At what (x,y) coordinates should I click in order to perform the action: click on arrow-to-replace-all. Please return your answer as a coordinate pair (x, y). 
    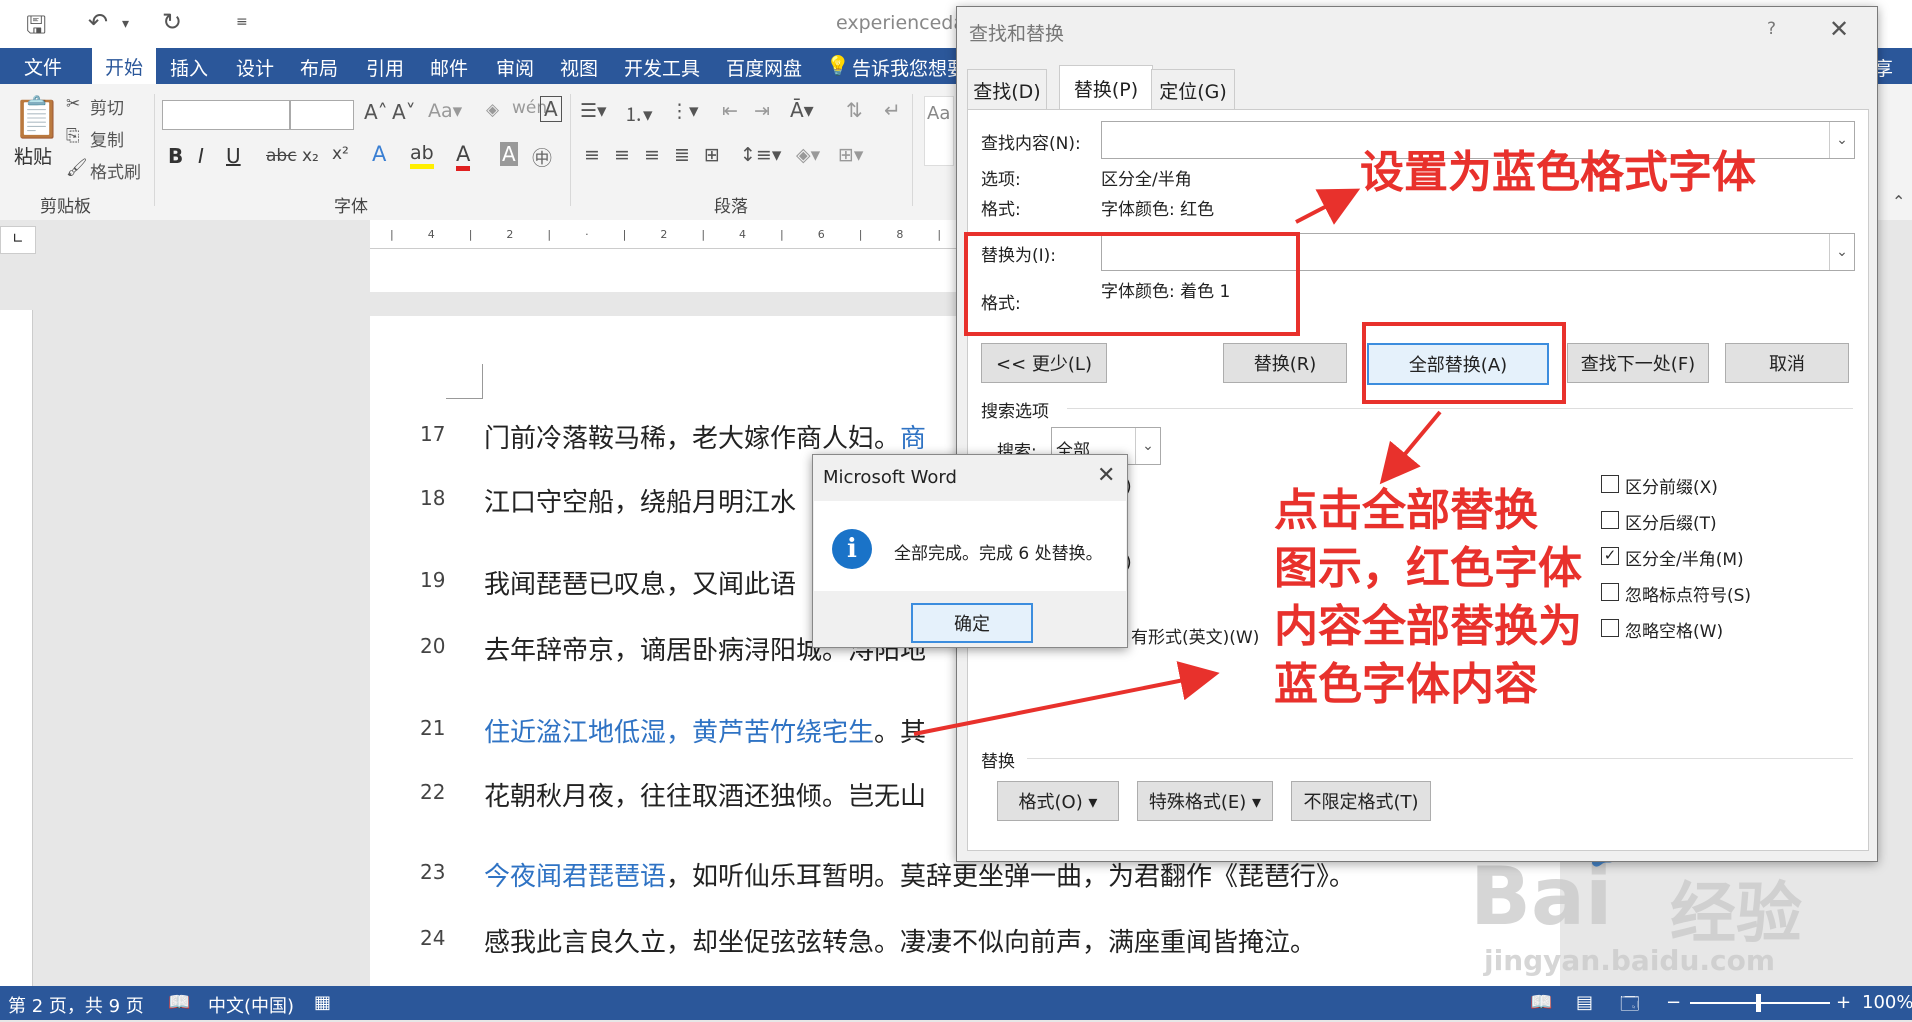
    Looking at the image, I should click on (1410, 447).